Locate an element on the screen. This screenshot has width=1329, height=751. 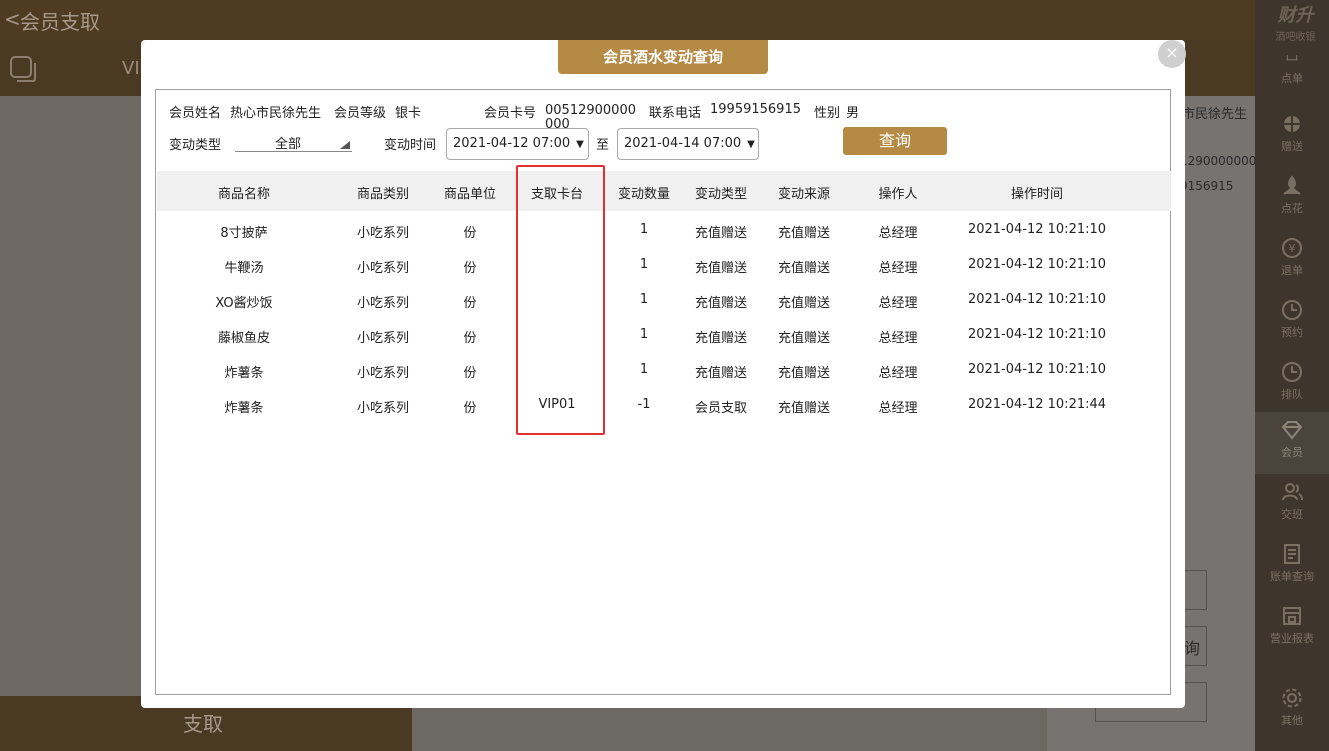
dropdown-triangle-icon is located at coordinates (345, 145).